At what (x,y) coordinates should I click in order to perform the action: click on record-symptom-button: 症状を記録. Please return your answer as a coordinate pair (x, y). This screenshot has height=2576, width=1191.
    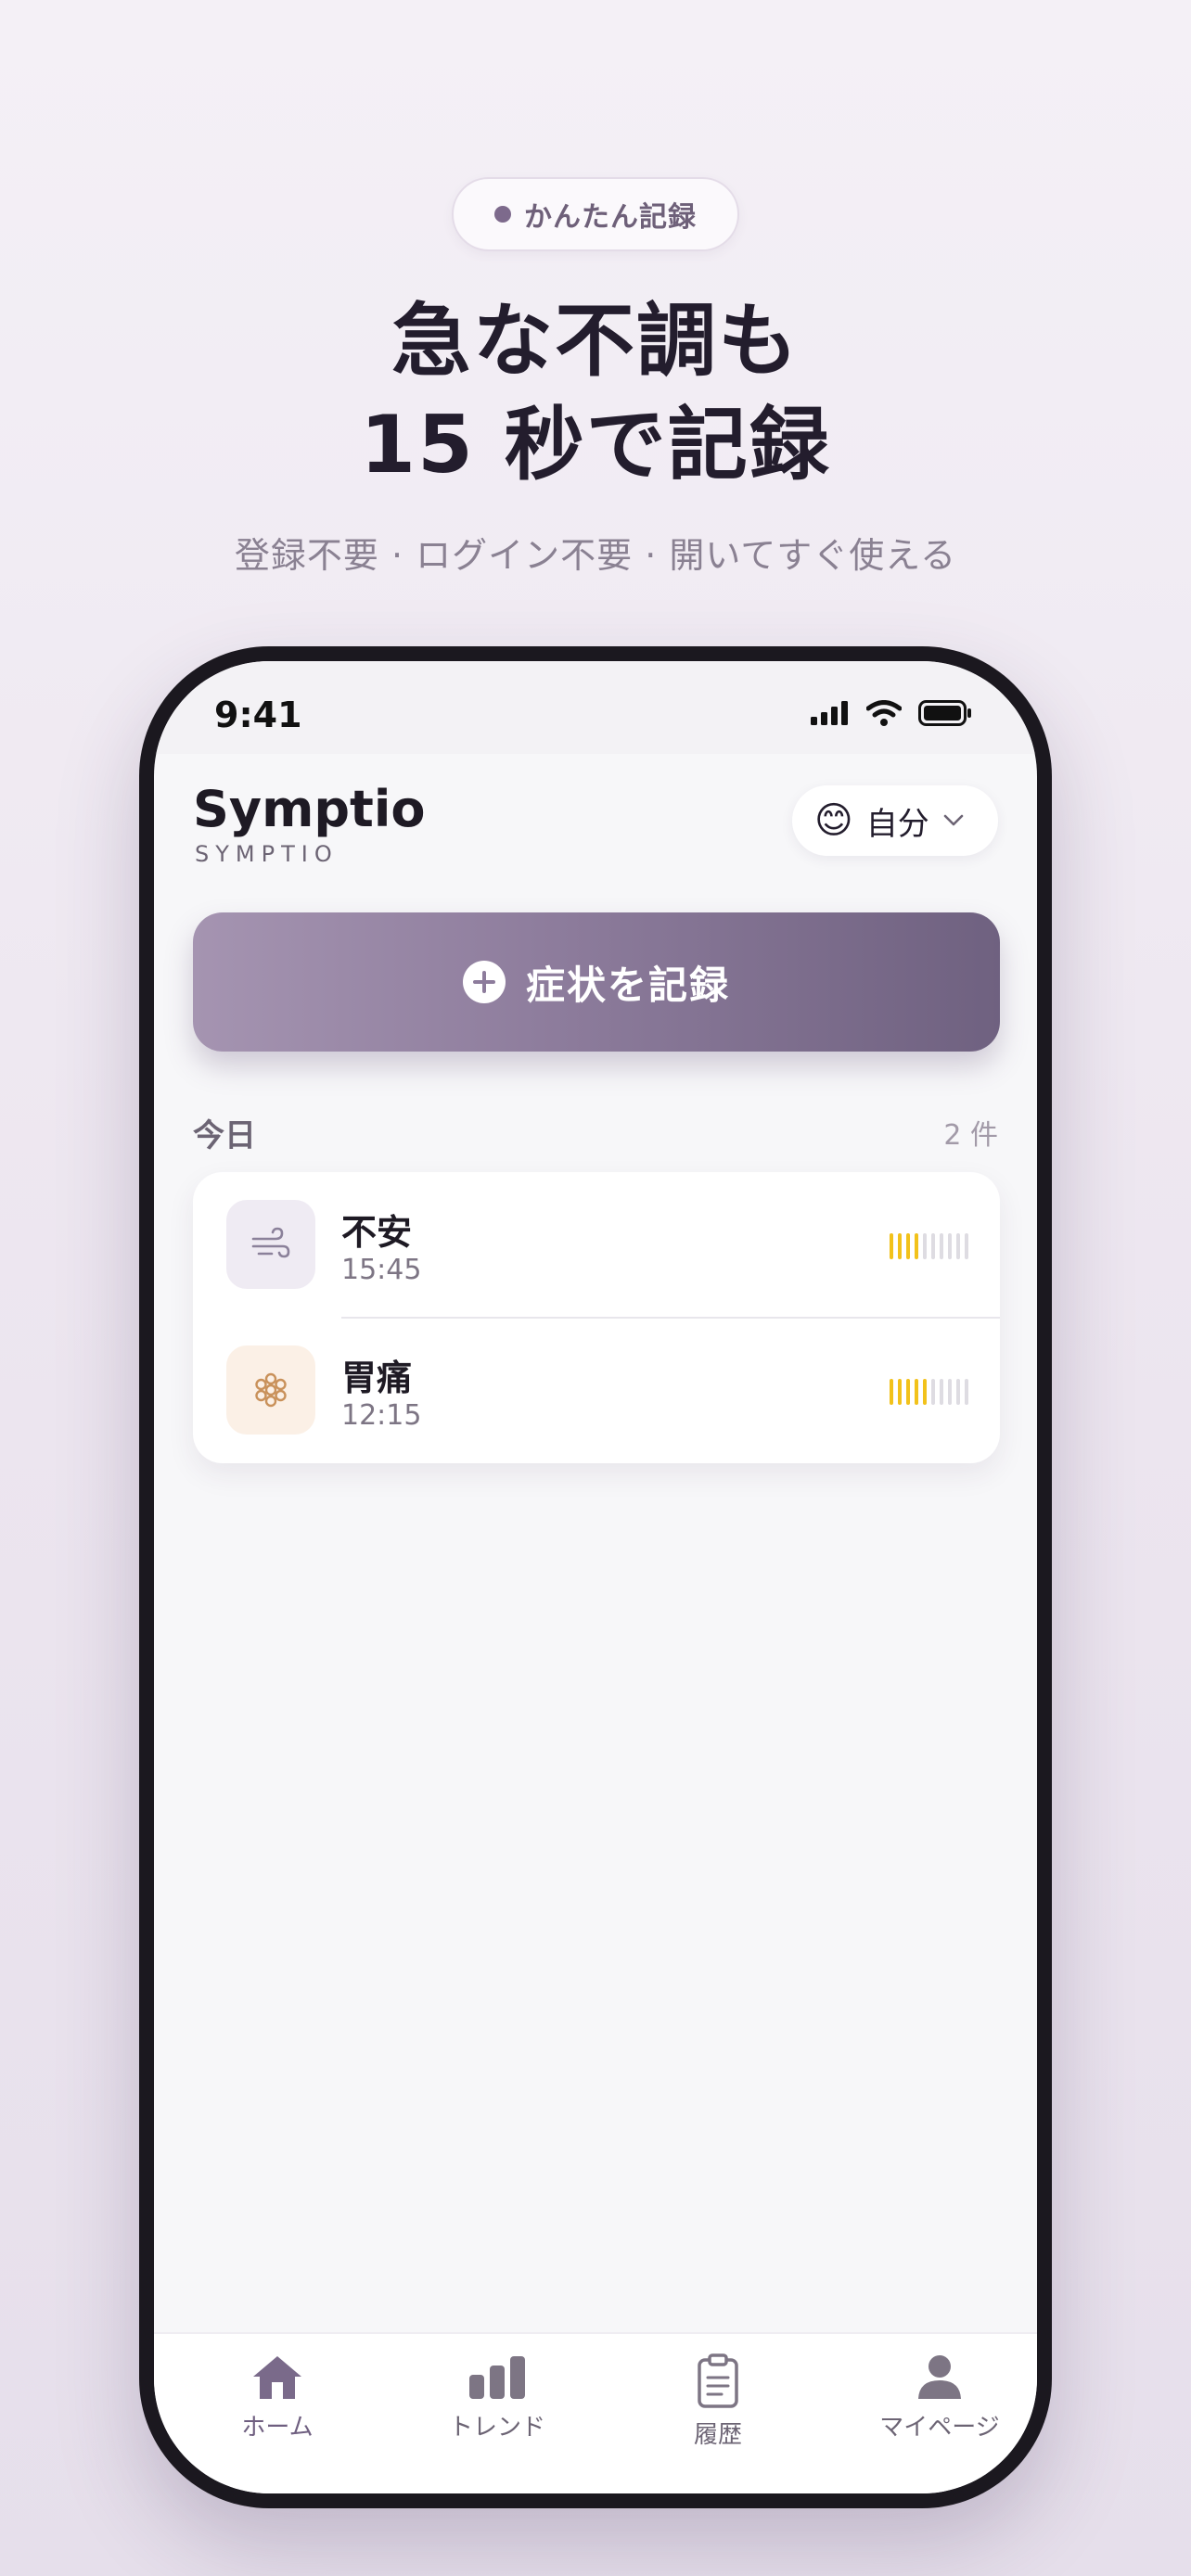
    Looking at the image, I should click on (597, 982).